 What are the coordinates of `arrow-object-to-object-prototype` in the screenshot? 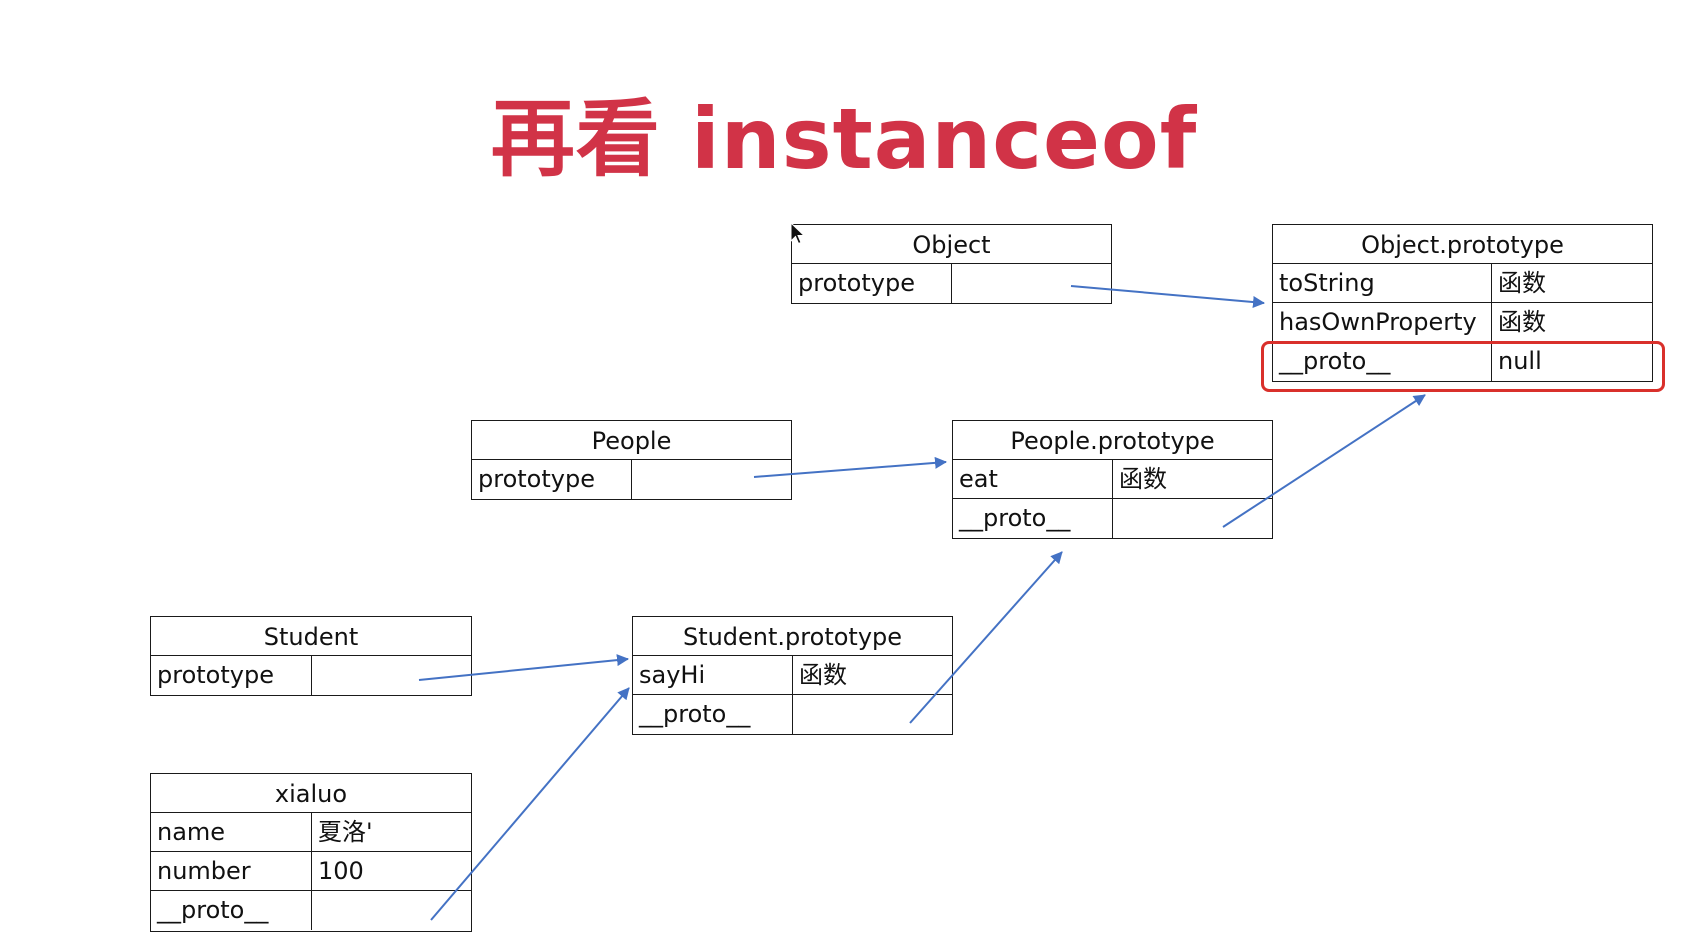 It's located at (1167, 297).